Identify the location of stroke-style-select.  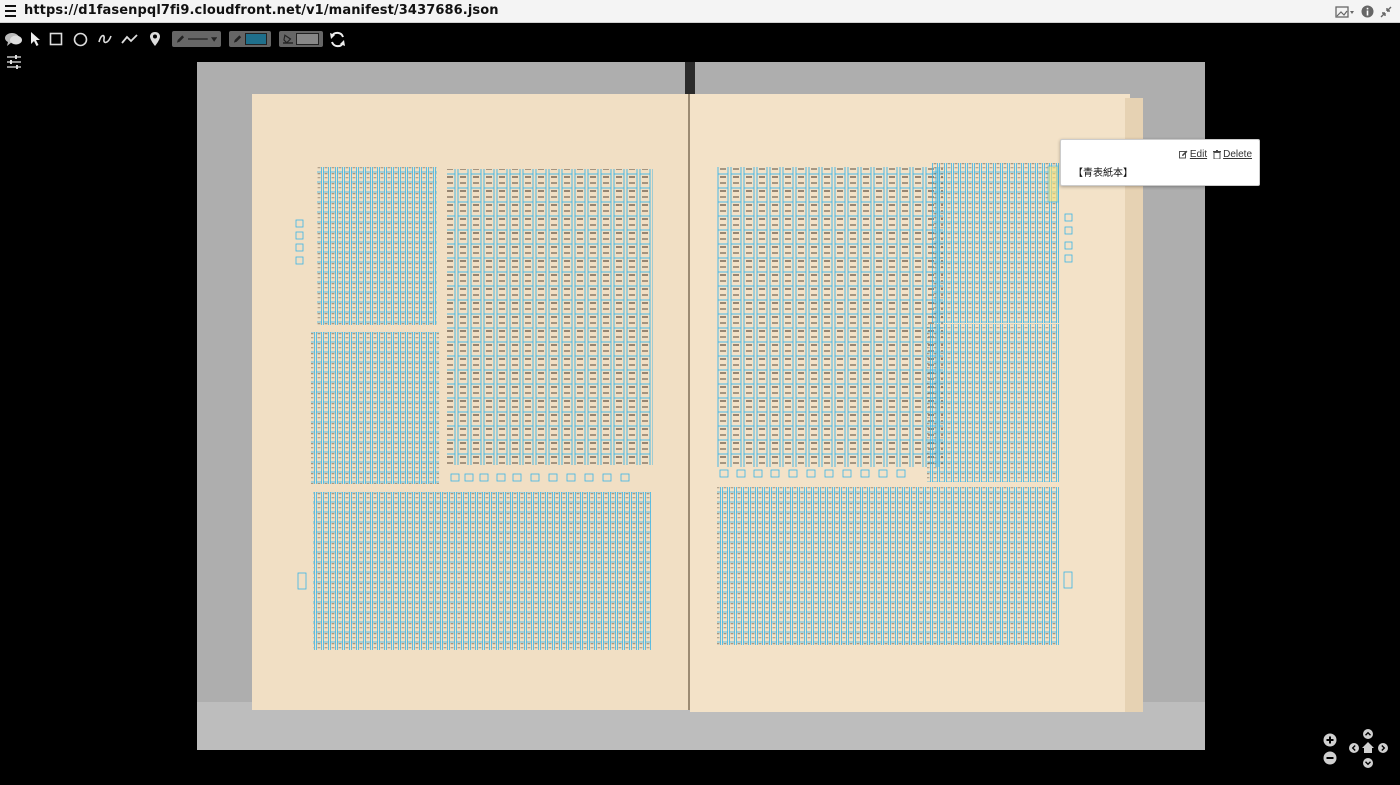
(196, 39).